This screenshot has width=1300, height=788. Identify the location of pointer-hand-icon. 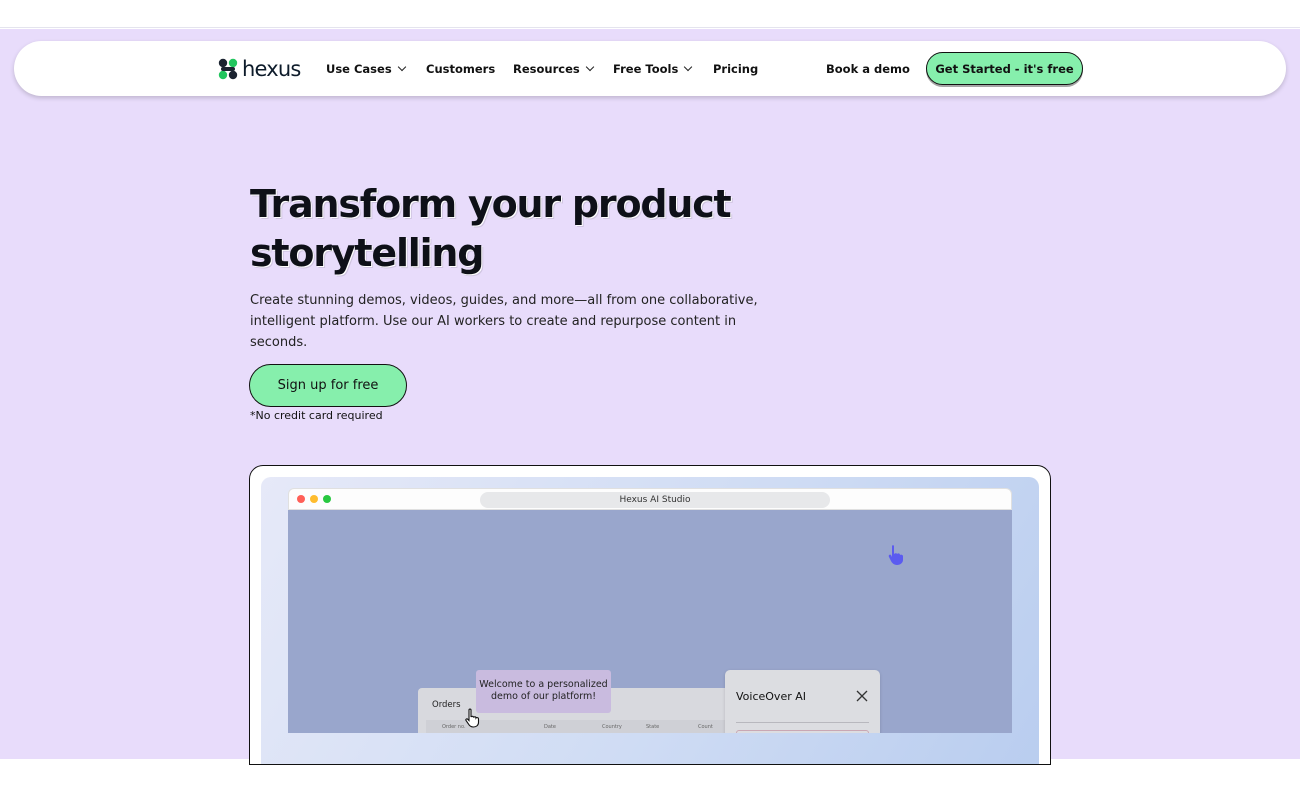
(895, 555).